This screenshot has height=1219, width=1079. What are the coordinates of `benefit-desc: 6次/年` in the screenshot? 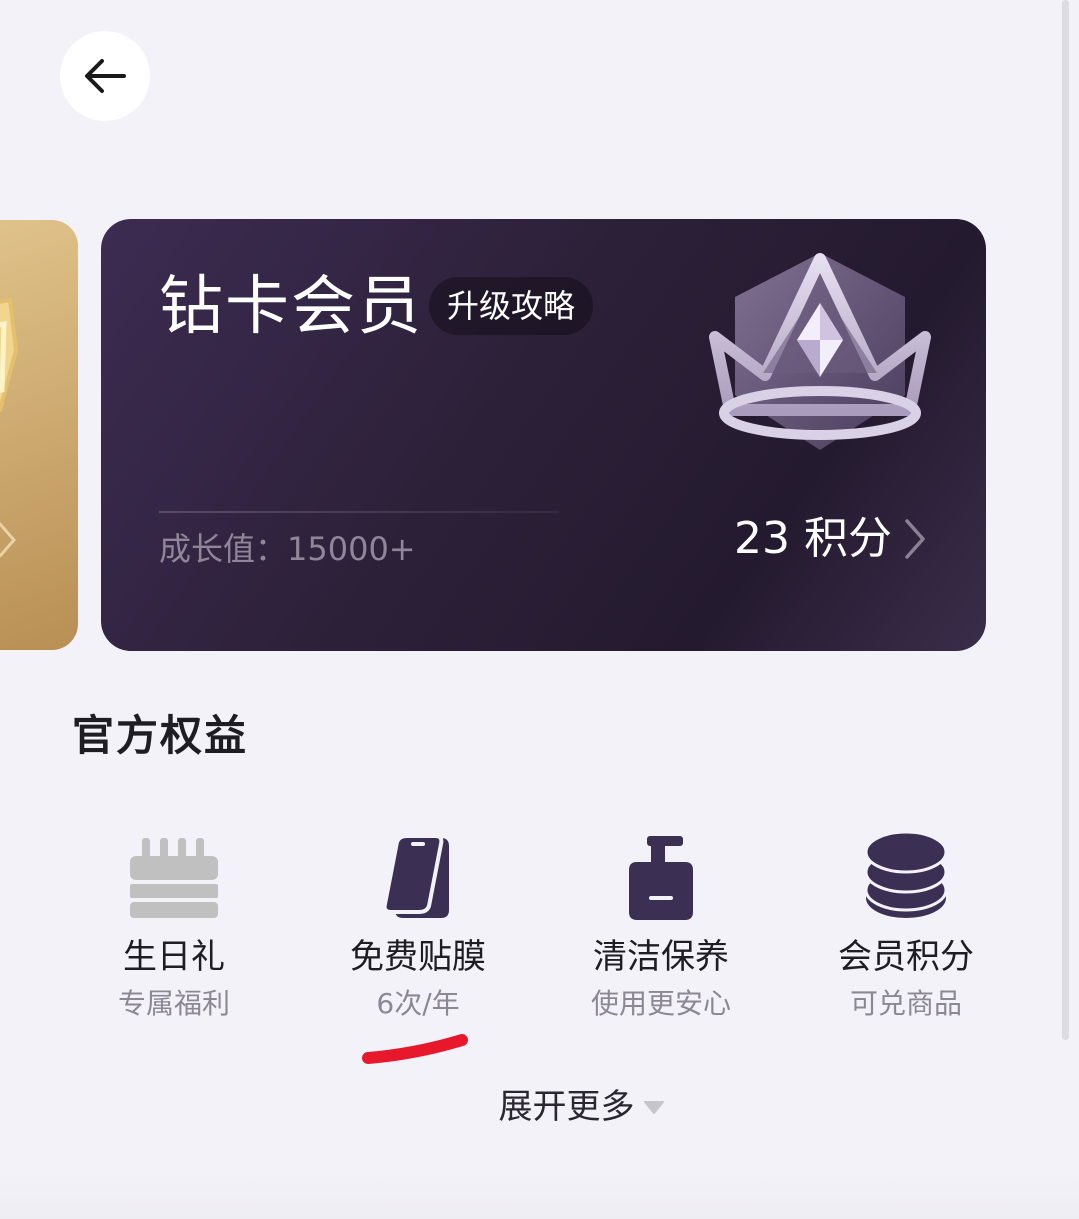 It's located at (418, 1003).